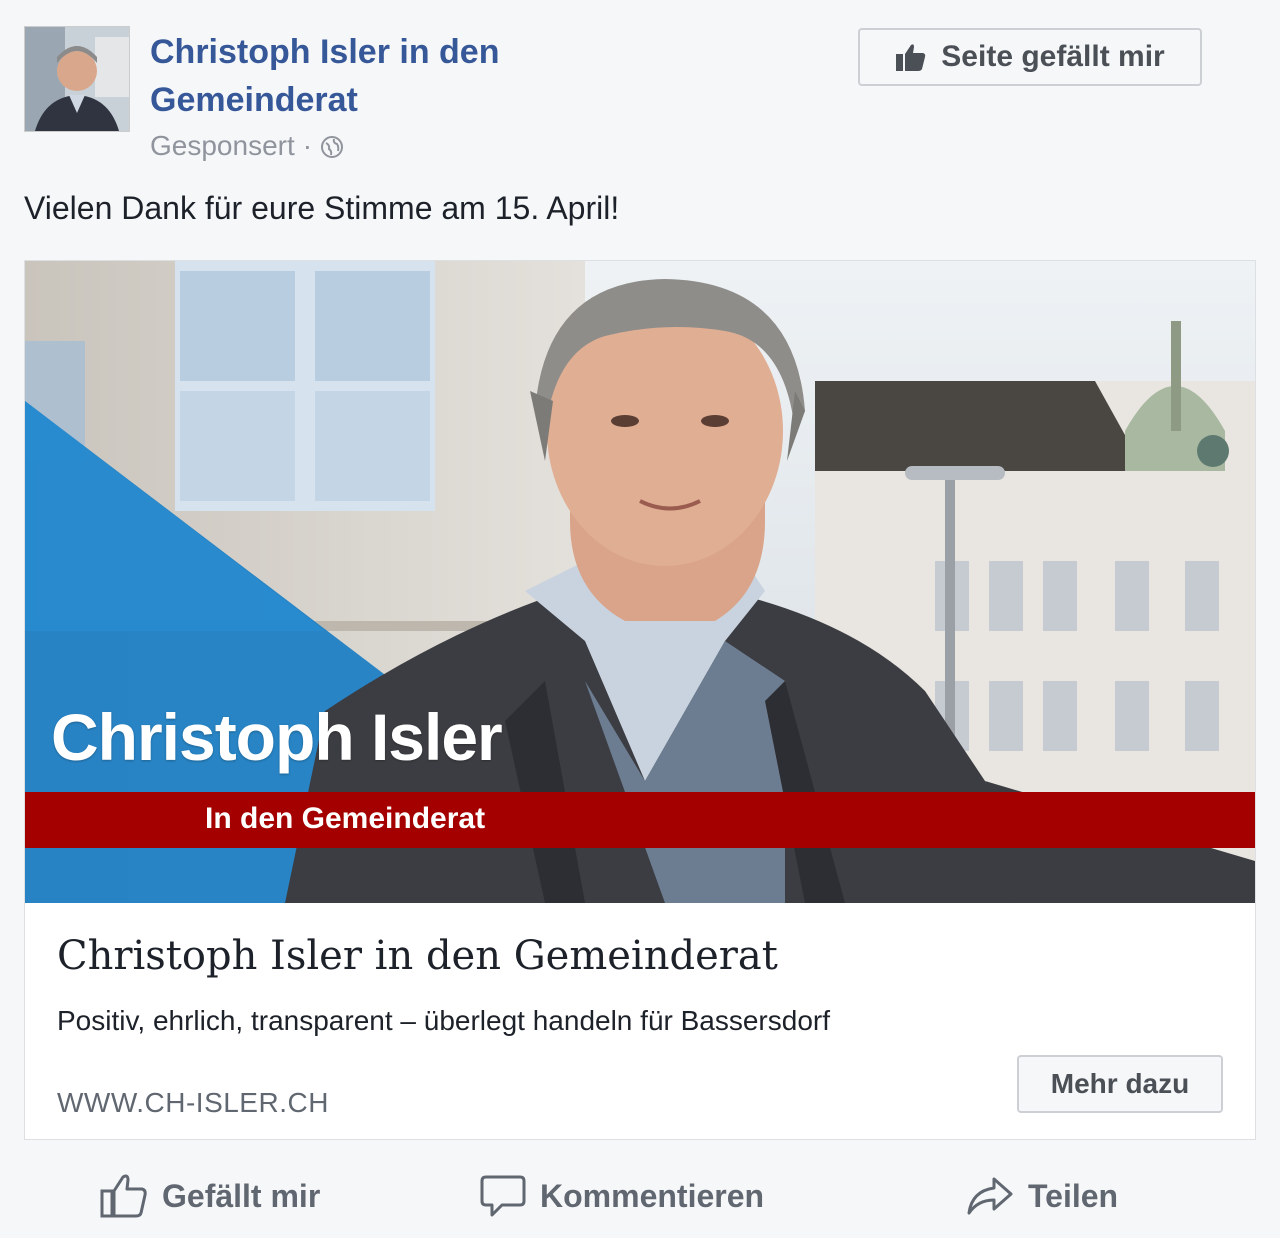  Describe the element at coordinates (193, 1102) in the screenshot. I see `card-domain: WWW.CH-ISLER.CH` at that location.